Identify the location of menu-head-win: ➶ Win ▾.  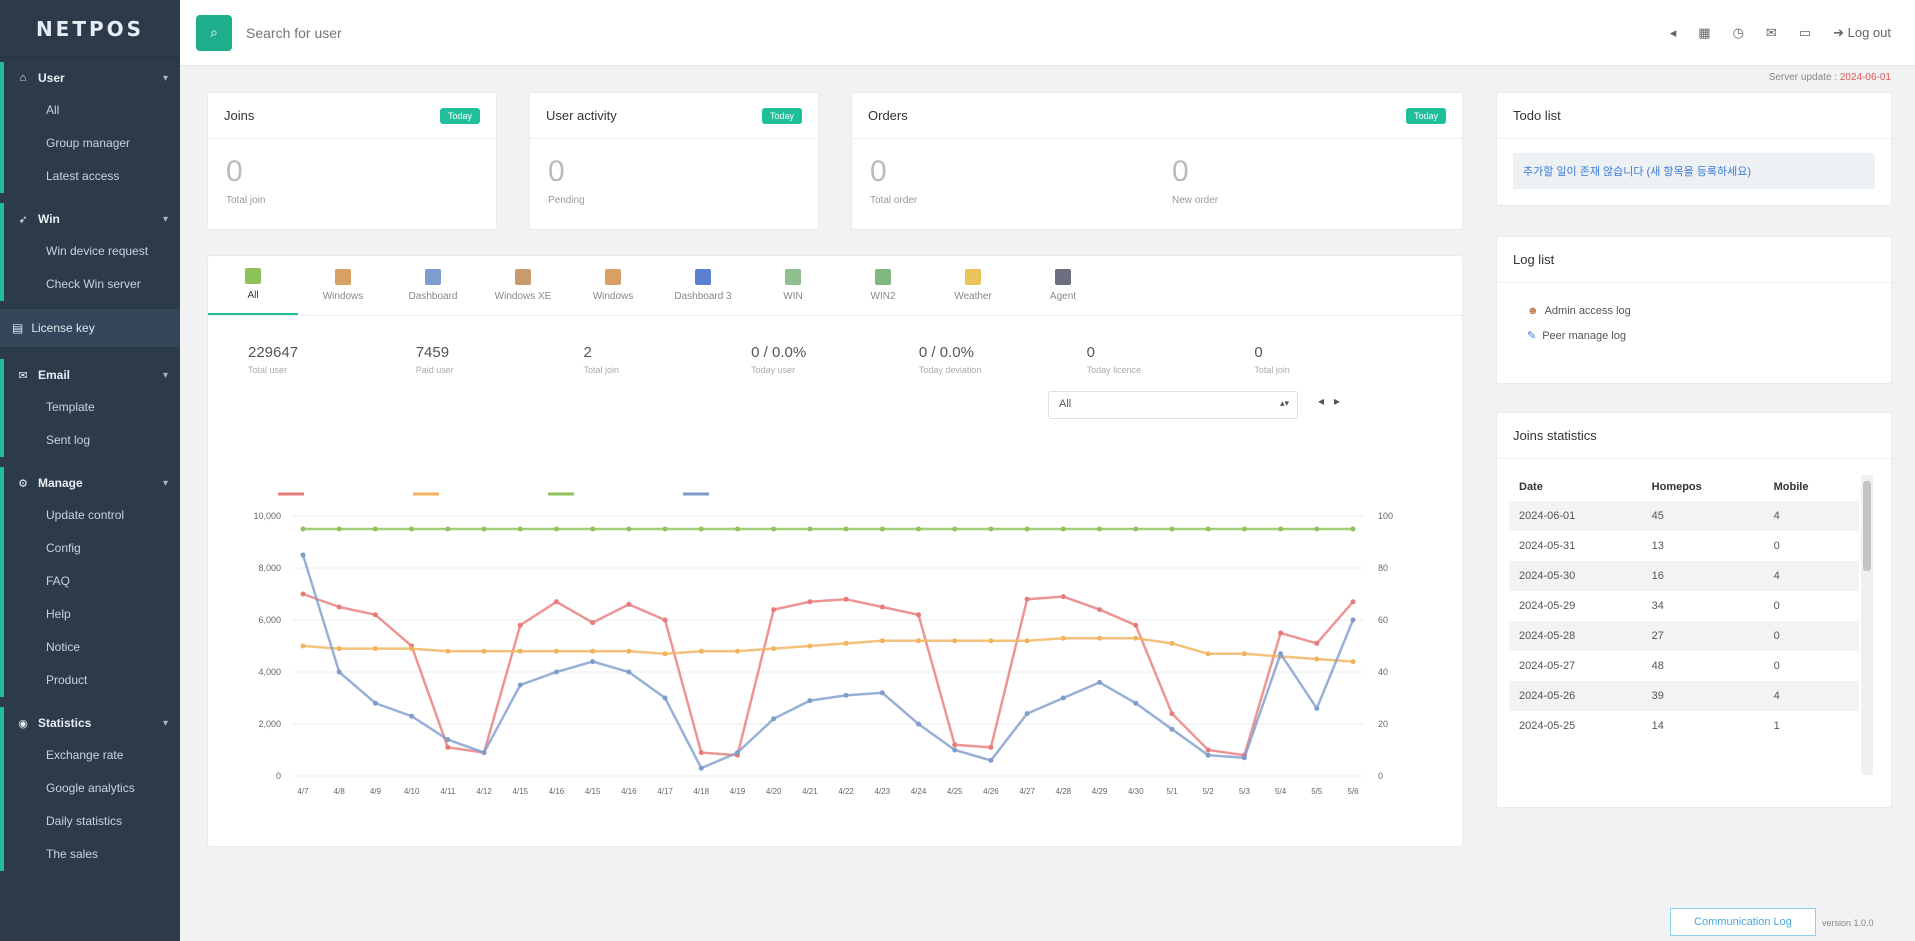
(90, 219).